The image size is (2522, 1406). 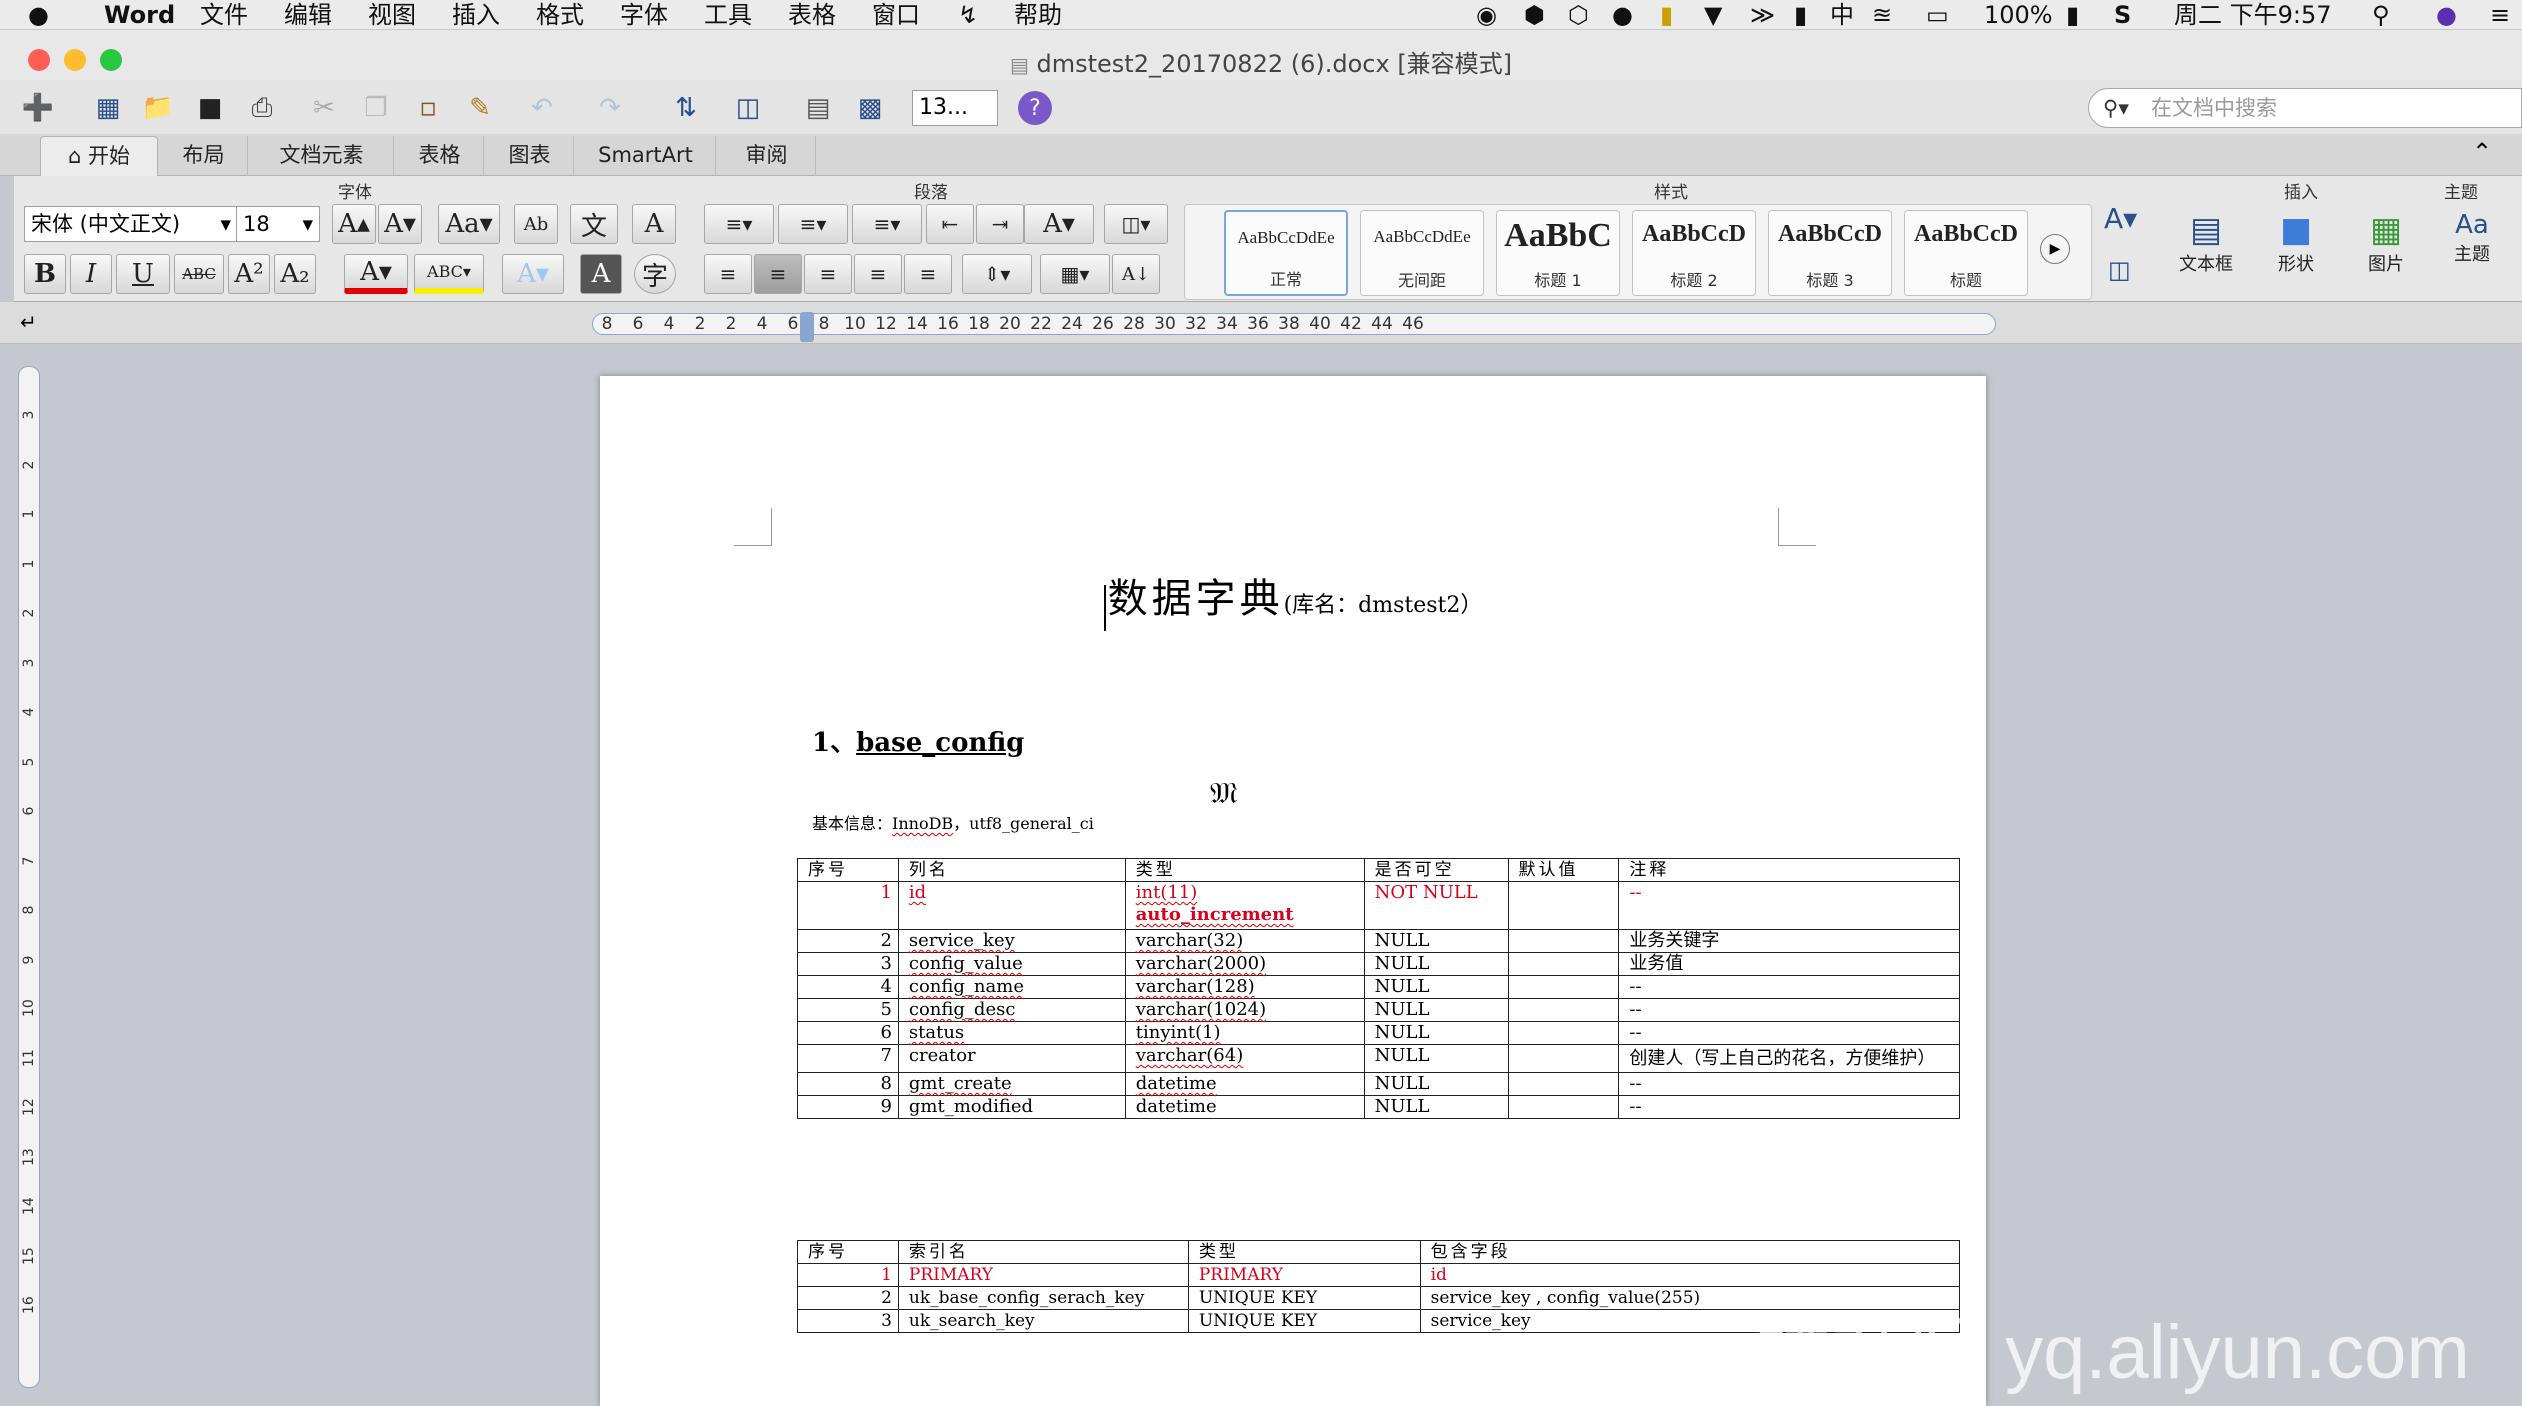 What do you see at coordinates (1286, 253) in the screenshot?
I see `style-normal: AaBbCcDdEe 正常` at bounding box center [1286, 253].